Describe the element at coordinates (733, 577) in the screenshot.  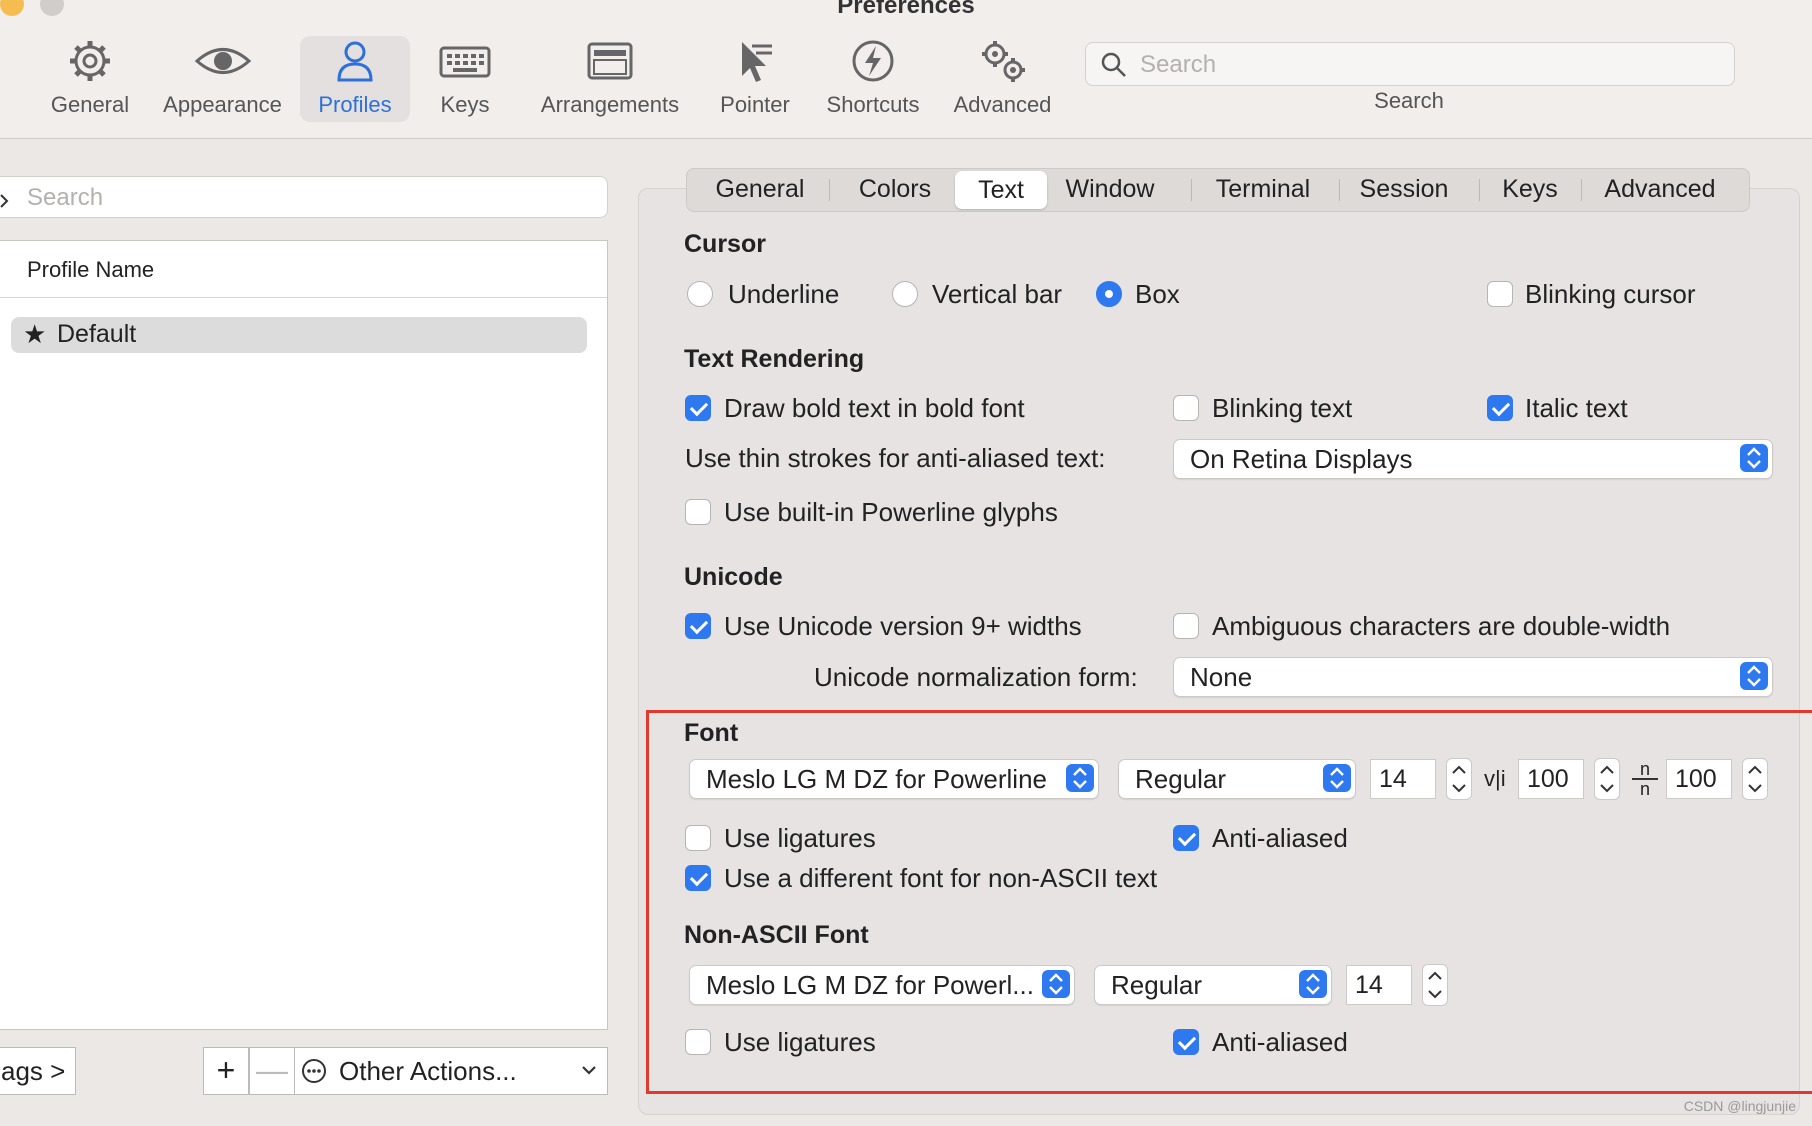
I see `unicode-heading: Unicode` at that location.